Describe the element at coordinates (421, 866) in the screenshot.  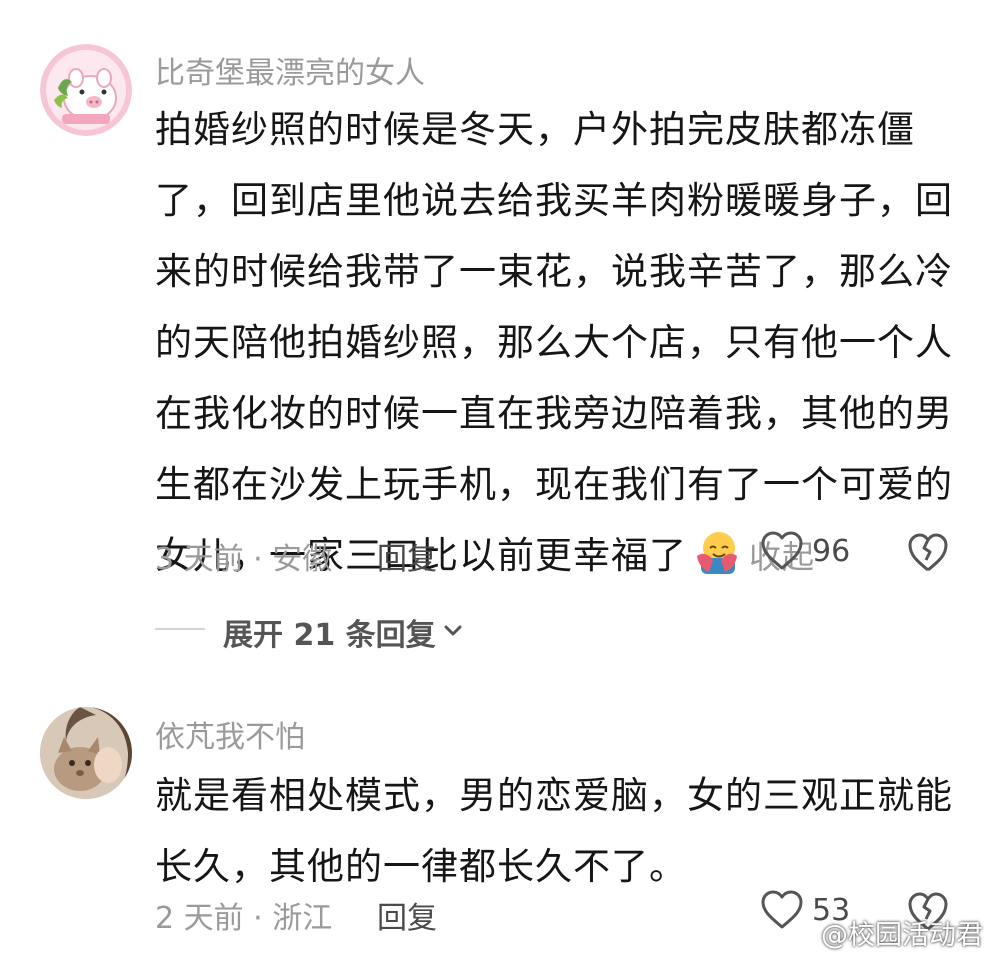
I see `comment-text-line: 长久，其他的一律都长久不了。` at that location.